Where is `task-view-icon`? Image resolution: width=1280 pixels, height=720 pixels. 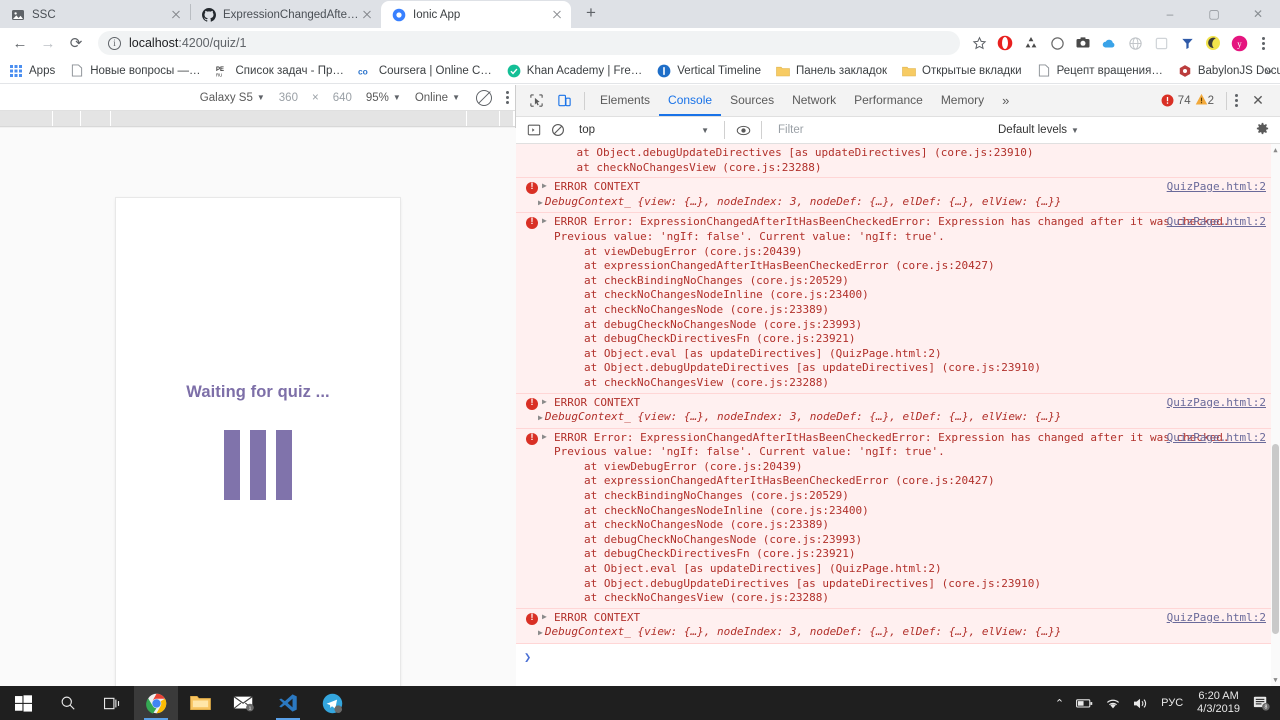
task-view-icon is located at coordinates (112, 703).